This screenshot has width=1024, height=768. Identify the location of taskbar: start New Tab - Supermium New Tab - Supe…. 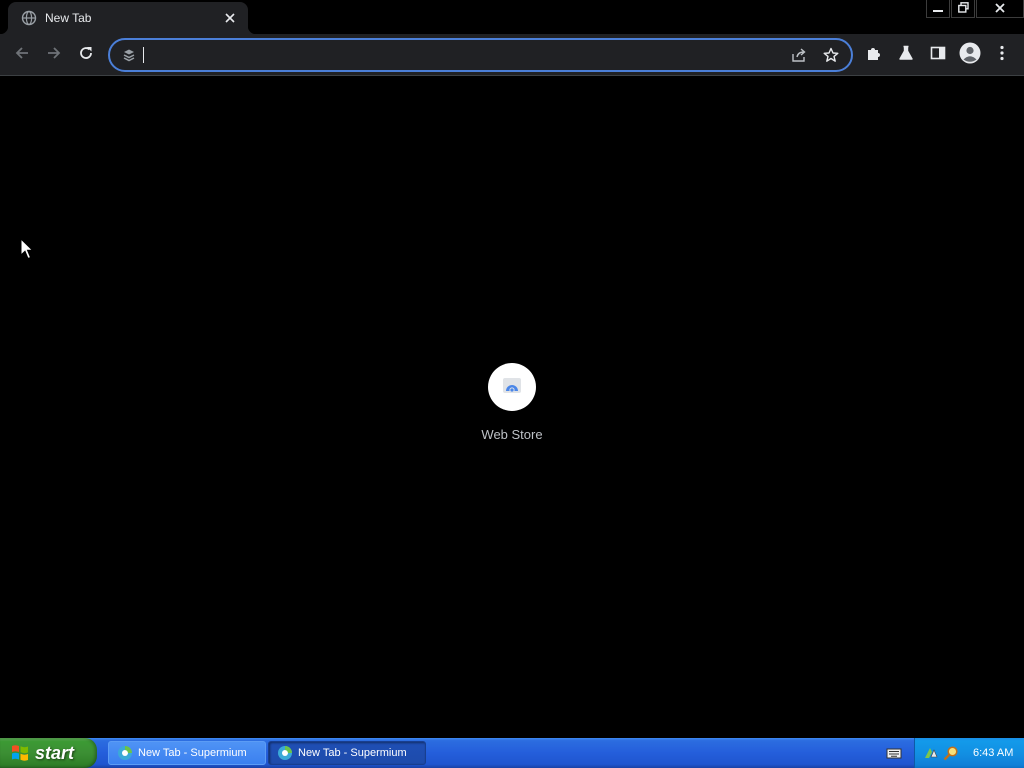
(512, 753).